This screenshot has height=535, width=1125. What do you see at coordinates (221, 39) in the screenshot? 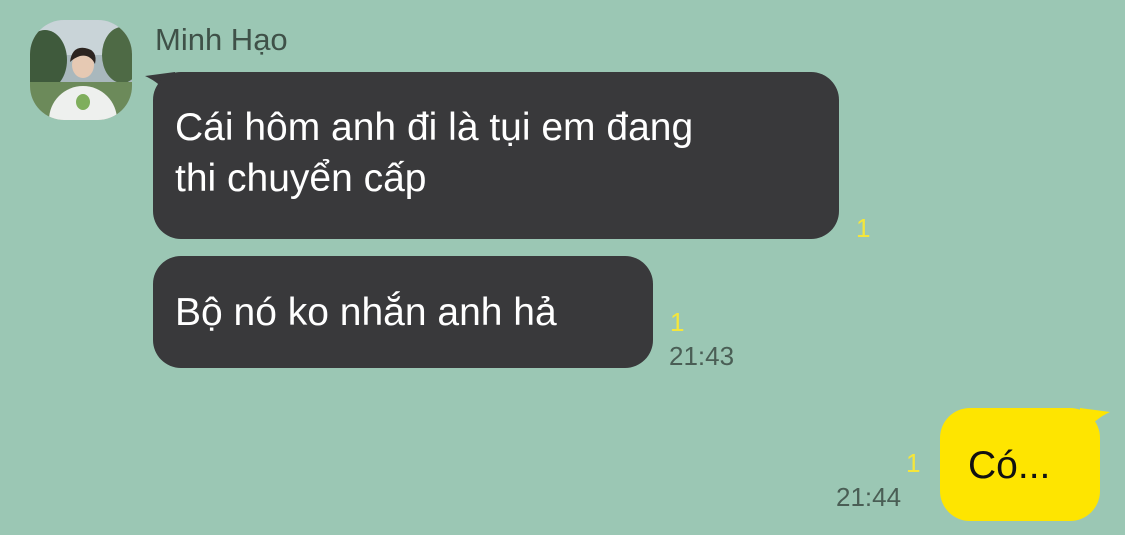
I see `sender-name: Minh Hạo` at bounding box center [221, 39].